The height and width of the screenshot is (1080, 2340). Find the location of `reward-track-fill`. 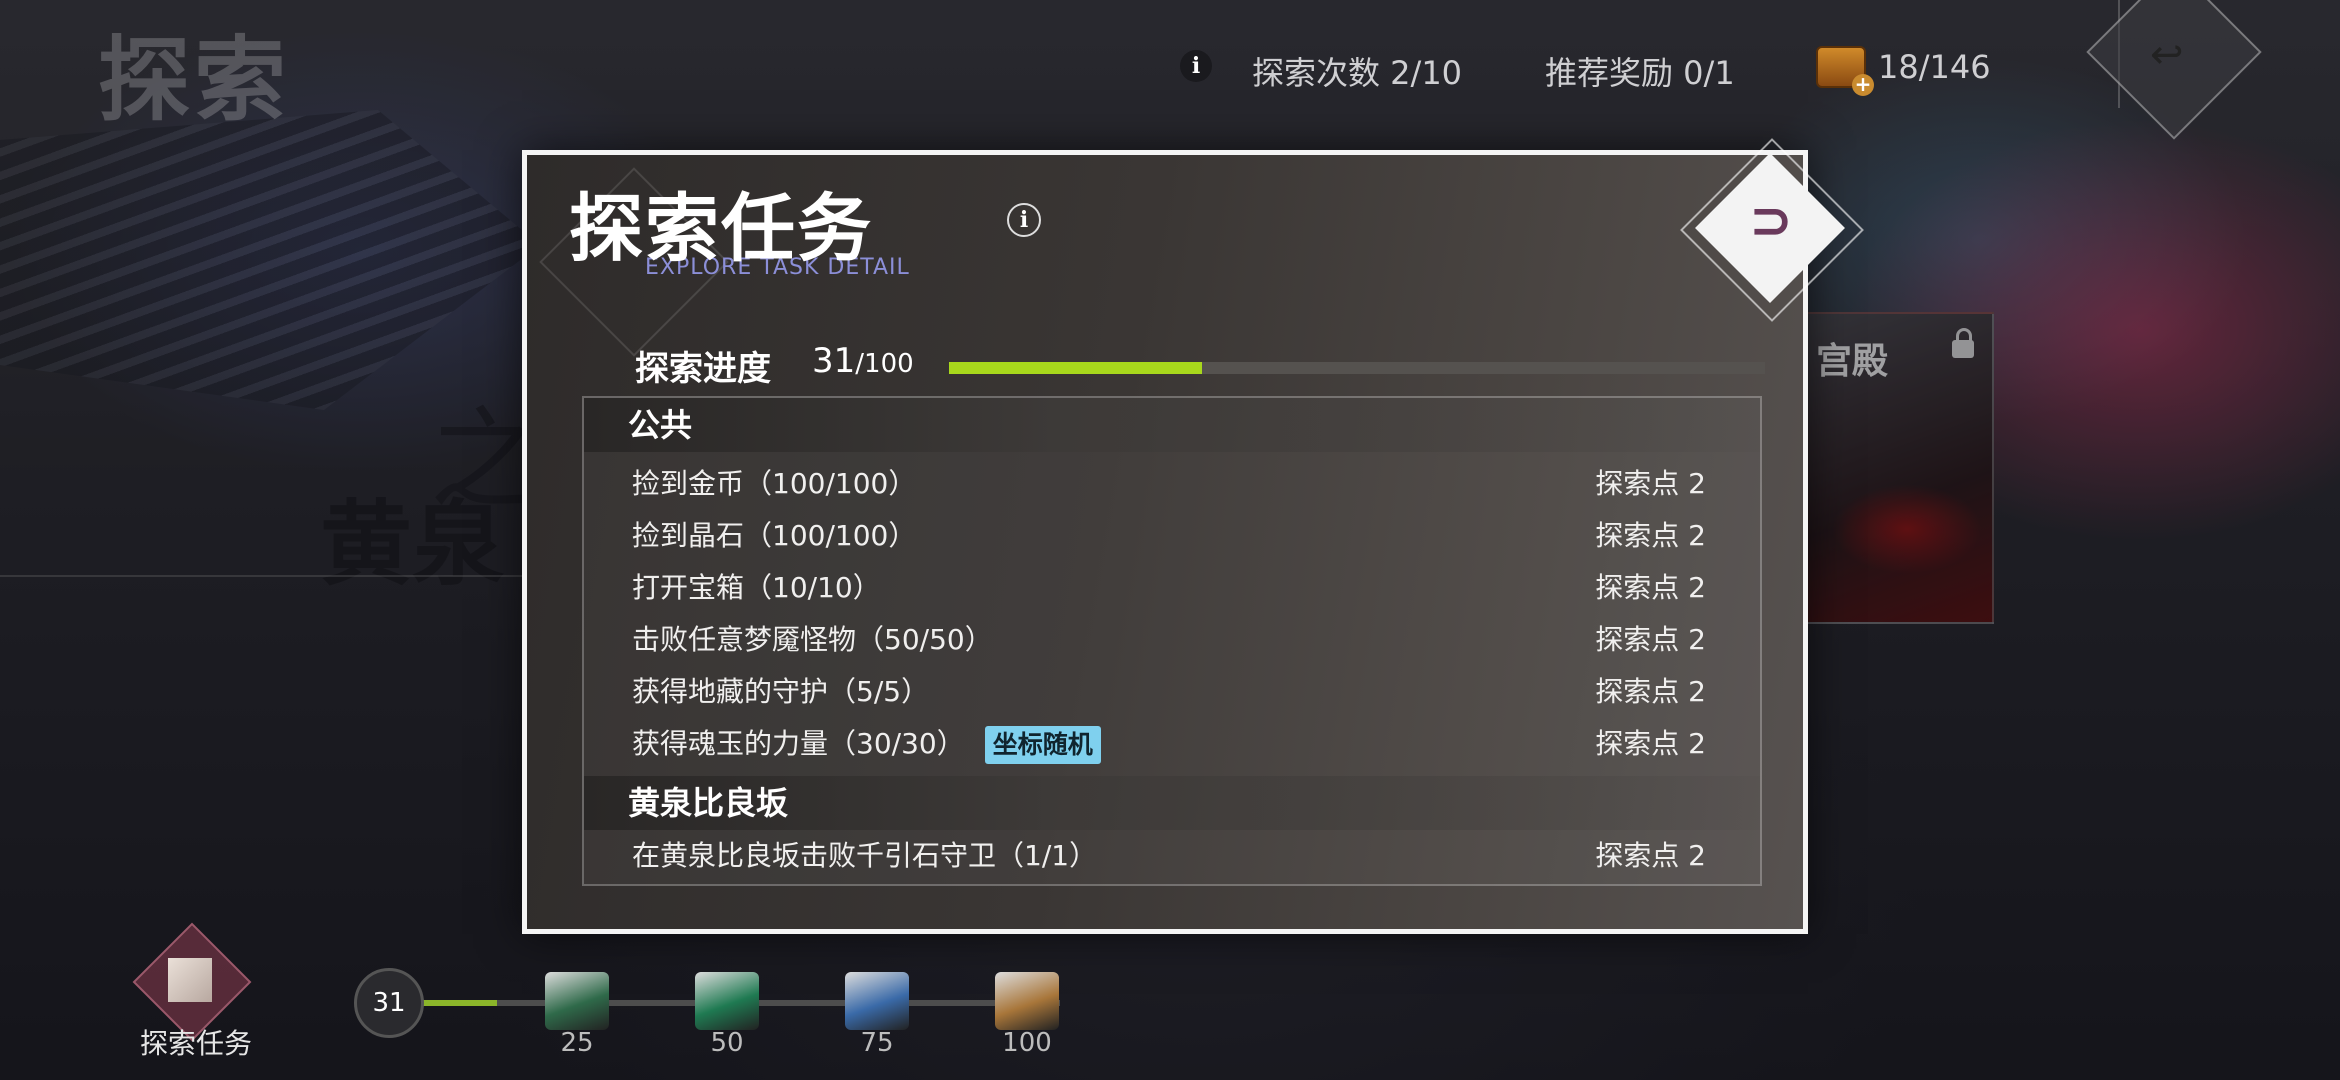

reward-track-fill is located at coordinates (458, 1003).